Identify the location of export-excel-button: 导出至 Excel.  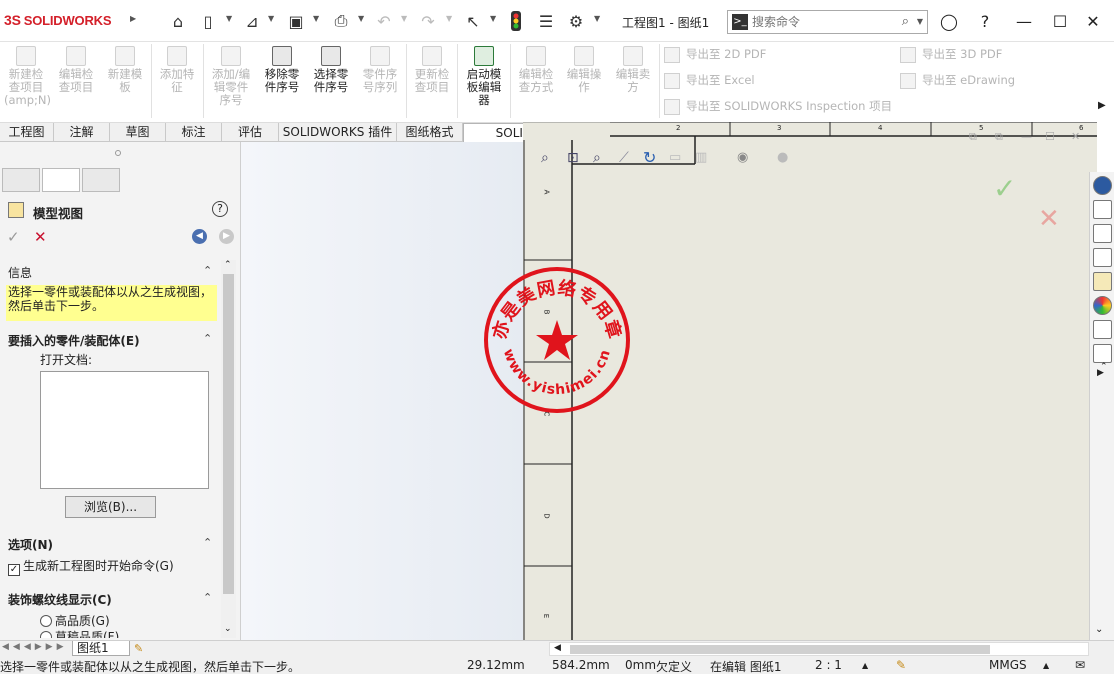
(709, 80).